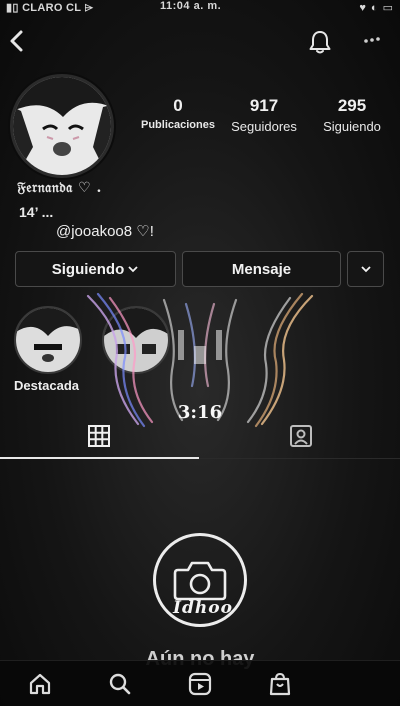  What do you see at coordinates (264, 105) in the screenshot?
I see `stat-followers-value: 917` at bounding box center [264, 105].